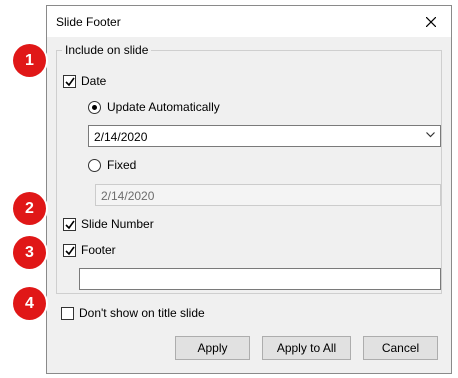  What do you see at coordinates (268, 195) in the screenshot?
I see `fixed-date-field: 2/14/2020` at bounding box center [268, 195].